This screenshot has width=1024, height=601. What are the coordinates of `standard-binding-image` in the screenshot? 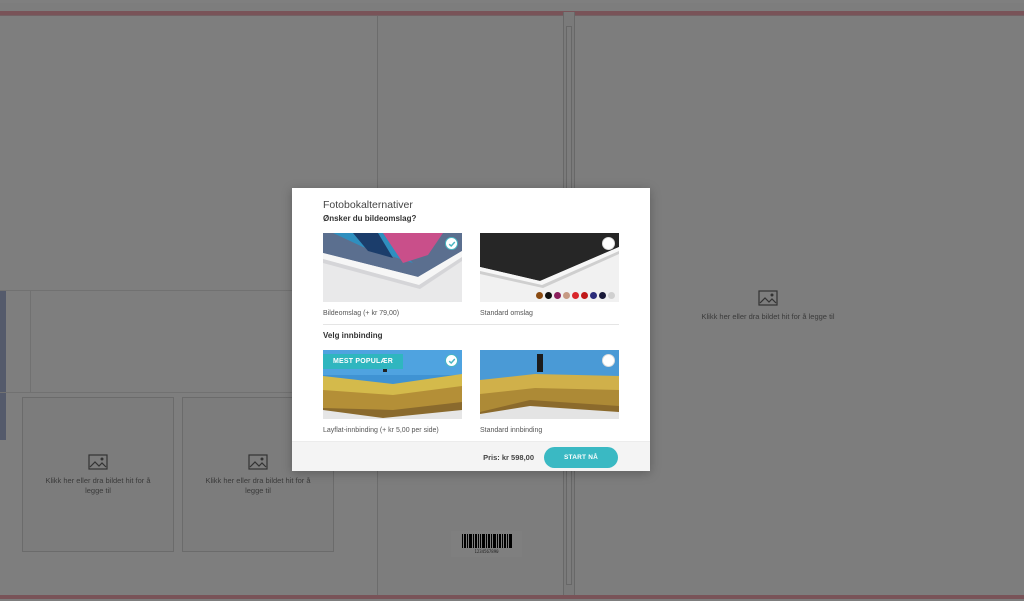 It's located at (549, 384).